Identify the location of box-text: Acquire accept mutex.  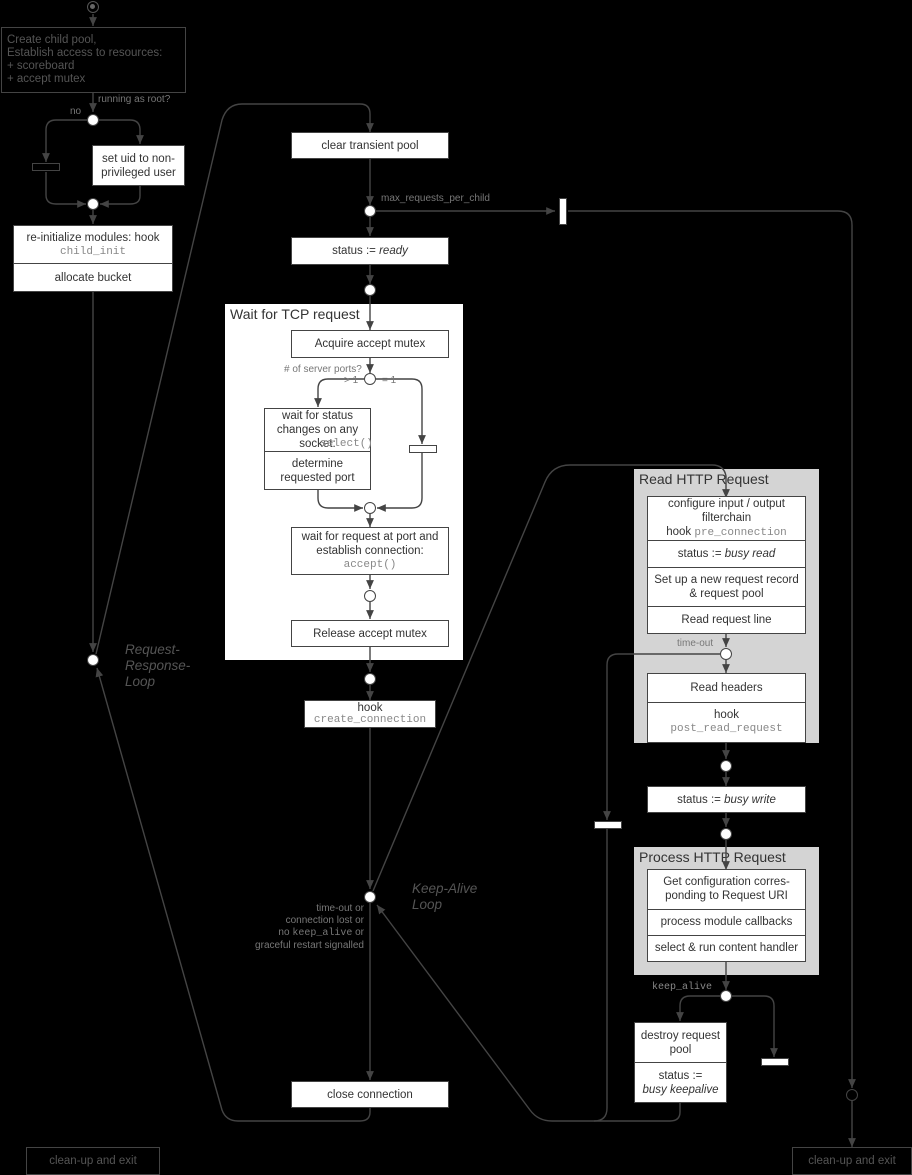
(370, 344).